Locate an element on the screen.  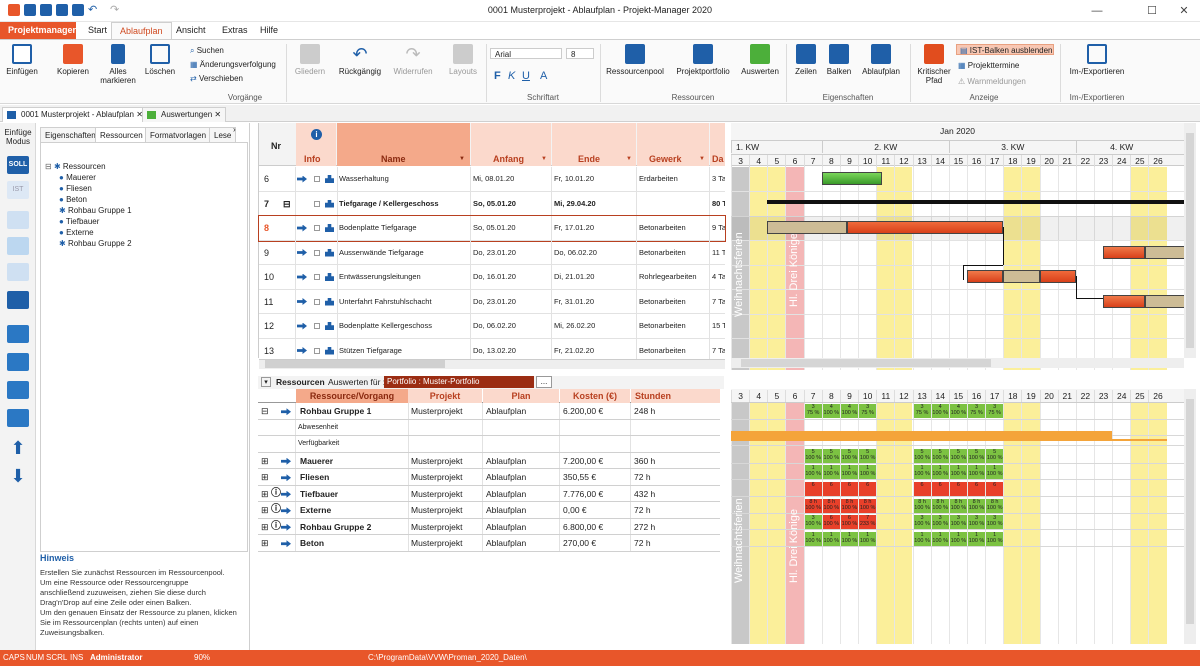
loeschen-button: Löschen is located at coordinates (160, 60).